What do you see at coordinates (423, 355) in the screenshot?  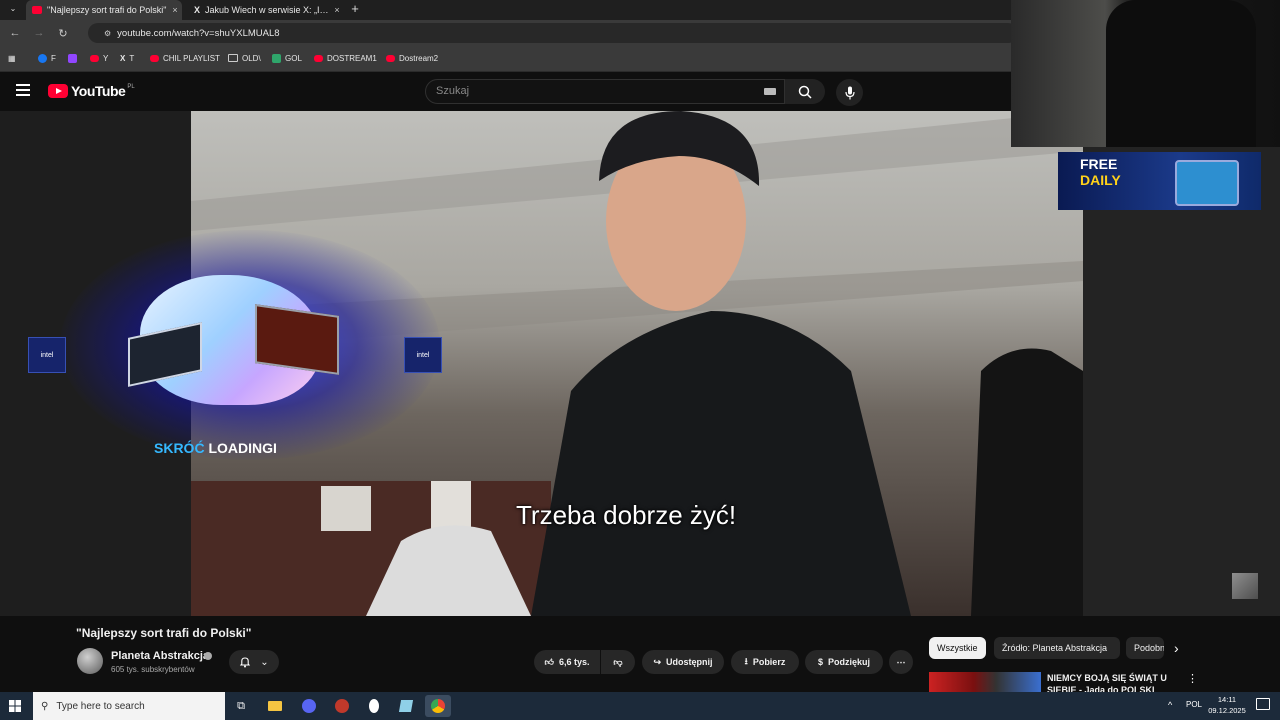 I see `intel-badge-right: intel` at bounding box center [423, 355].